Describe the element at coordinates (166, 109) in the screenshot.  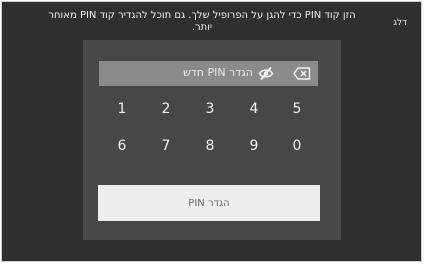
I see `key-2: 2` at that location.